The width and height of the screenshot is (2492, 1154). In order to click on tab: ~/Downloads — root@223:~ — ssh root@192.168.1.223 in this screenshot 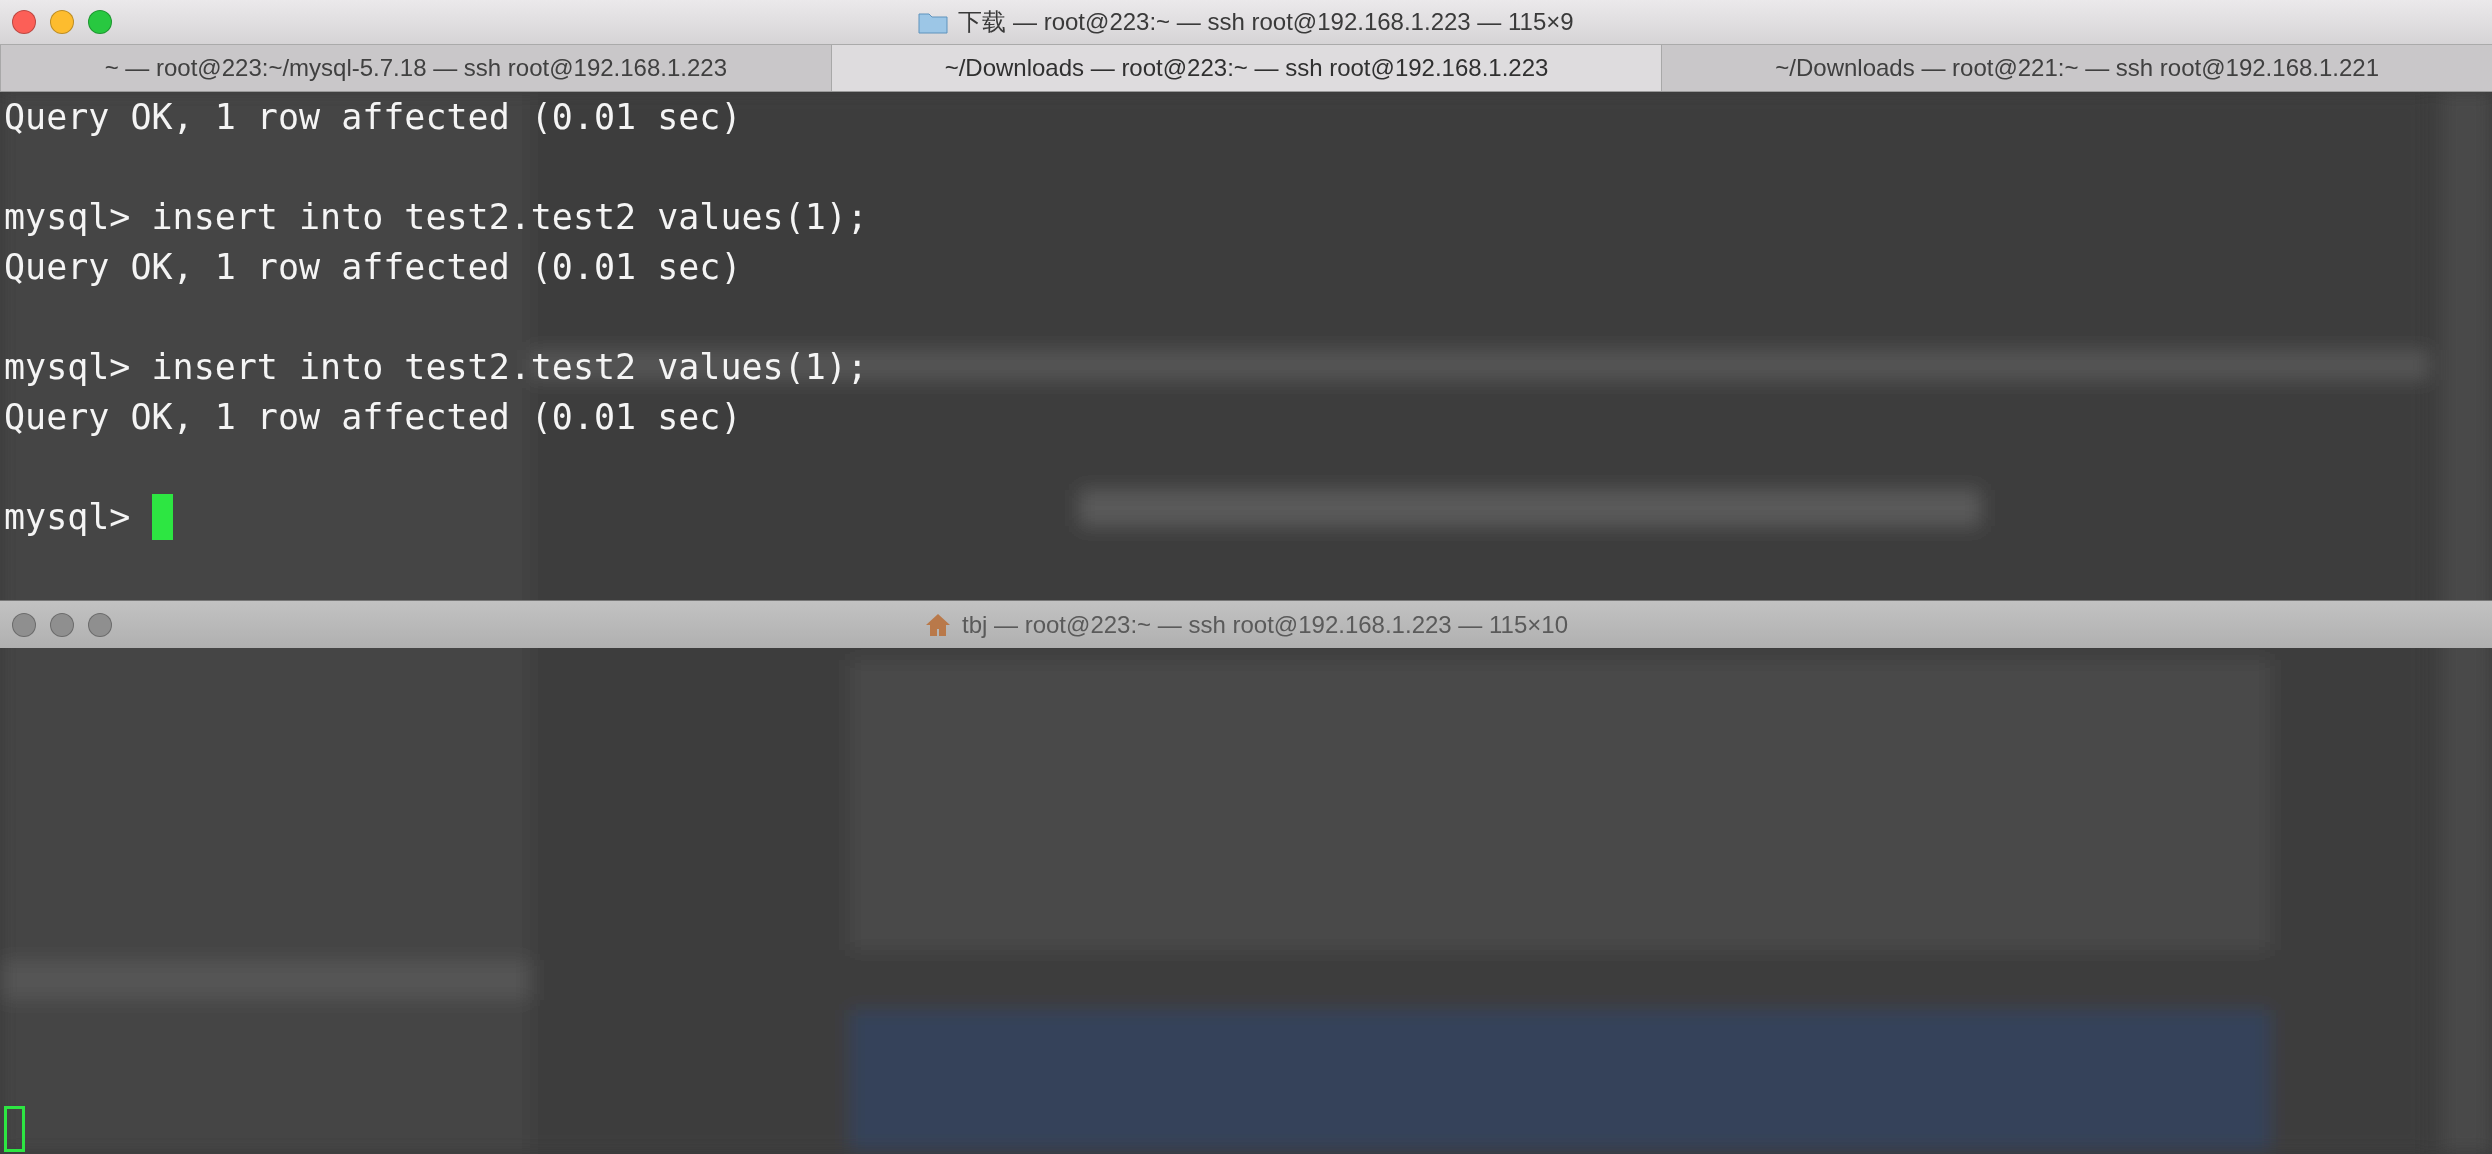, I will do `click(1246, 68)`.